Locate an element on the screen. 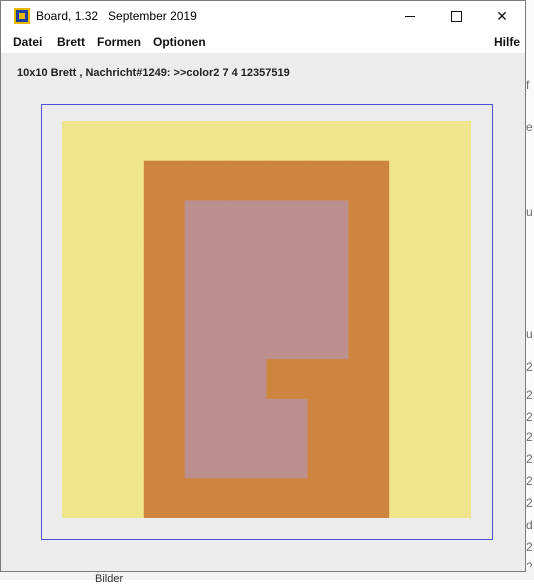 This screenshot has width=534, height=585. menu-datei: Datei is located at coordinates (27, 42).